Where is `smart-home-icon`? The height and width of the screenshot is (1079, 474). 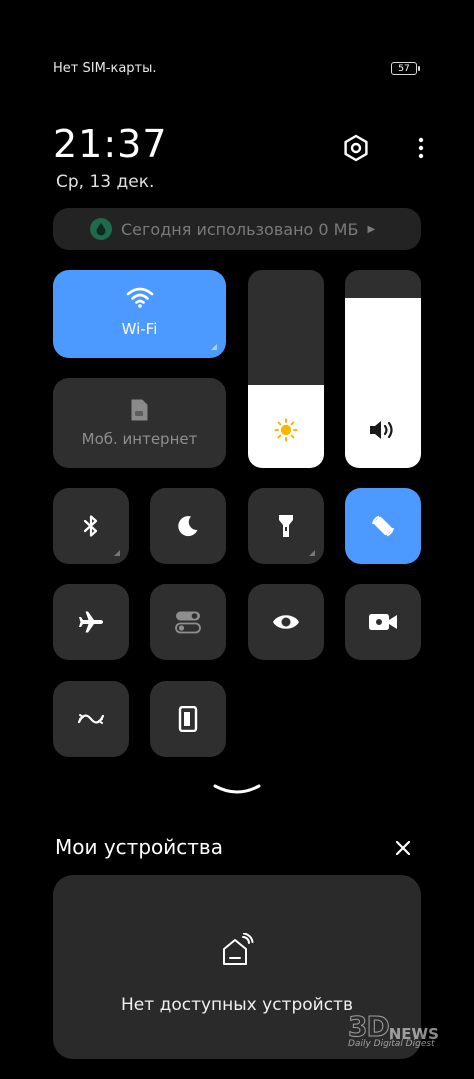
smart-home-icon is located at coordinates (237, 952).